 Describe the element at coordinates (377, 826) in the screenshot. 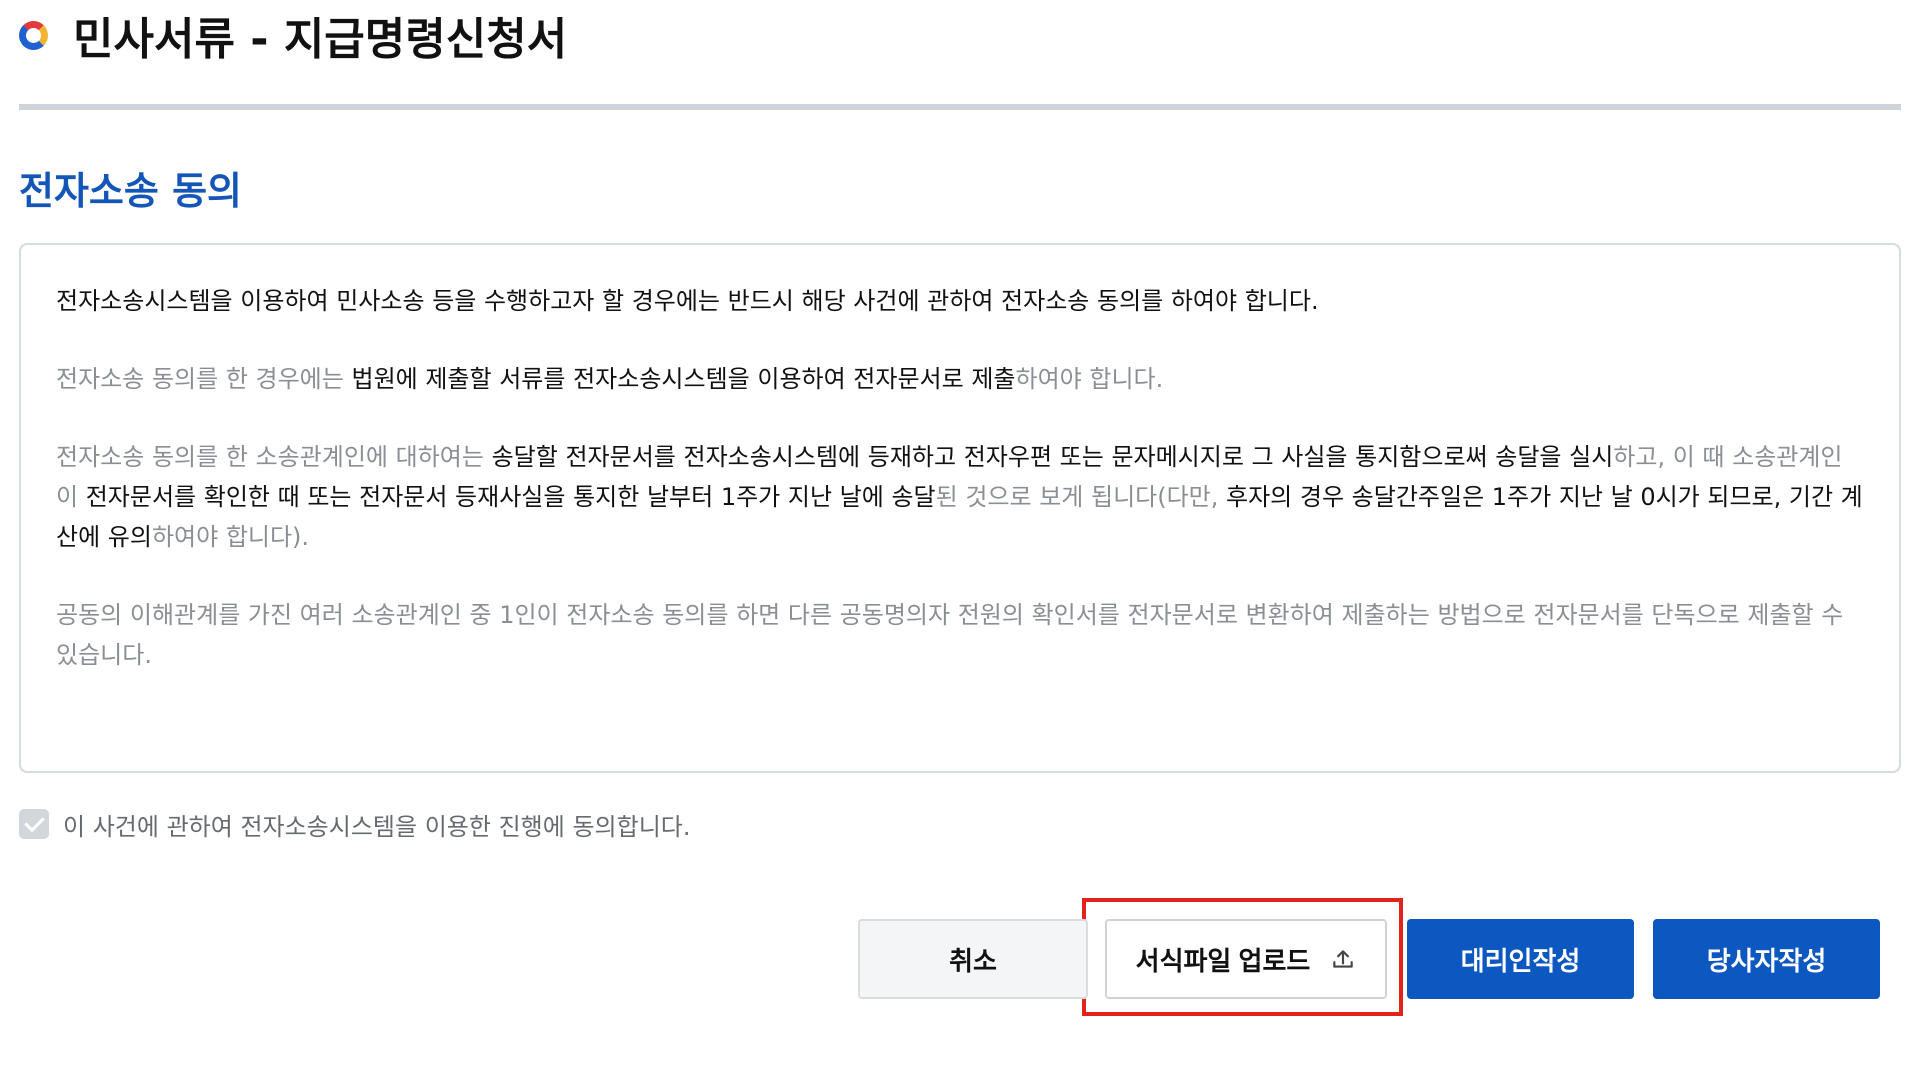

I see `agreement-label: 이 사건에 관하여 전자소송시스템을 이용한 진행에 동의합니다.` at that location.